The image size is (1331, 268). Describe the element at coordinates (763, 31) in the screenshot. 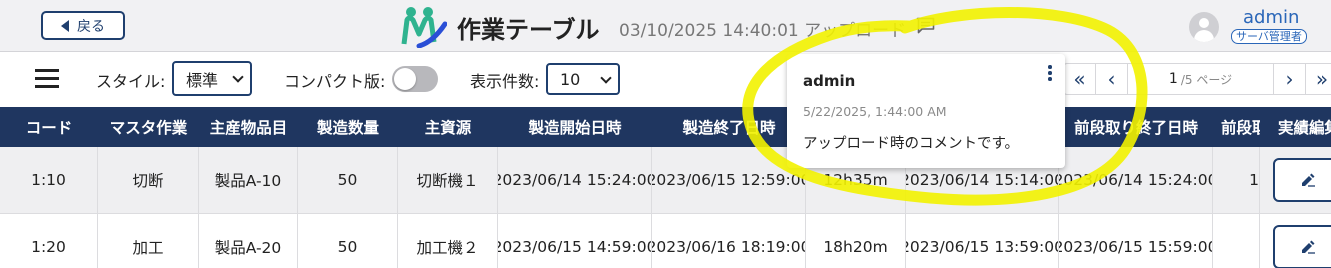

I see `upload-timestamp: 03/10/2025 14:40:01 アップロード` at that location.